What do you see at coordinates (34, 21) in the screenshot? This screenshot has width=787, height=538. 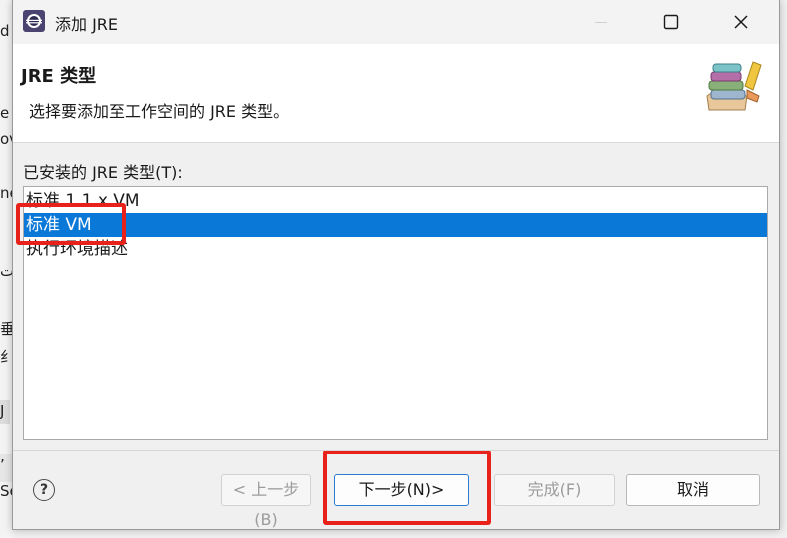 I see `eclipse-icon` at bounding box center [34, 21].